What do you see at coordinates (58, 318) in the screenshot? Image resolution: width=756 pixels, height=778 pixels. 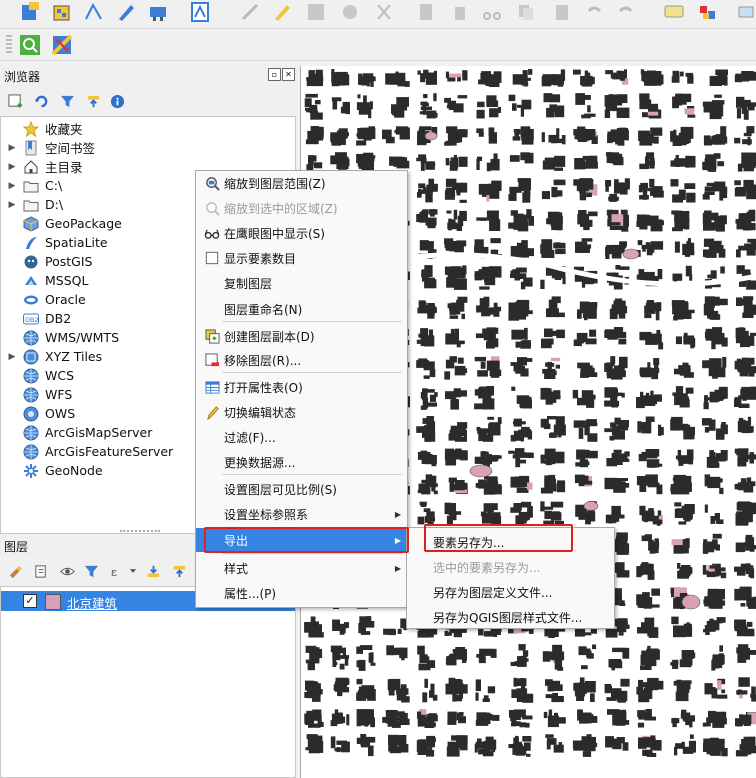 I see `browser-item-label: DB2` at bounding box center [58, 318].